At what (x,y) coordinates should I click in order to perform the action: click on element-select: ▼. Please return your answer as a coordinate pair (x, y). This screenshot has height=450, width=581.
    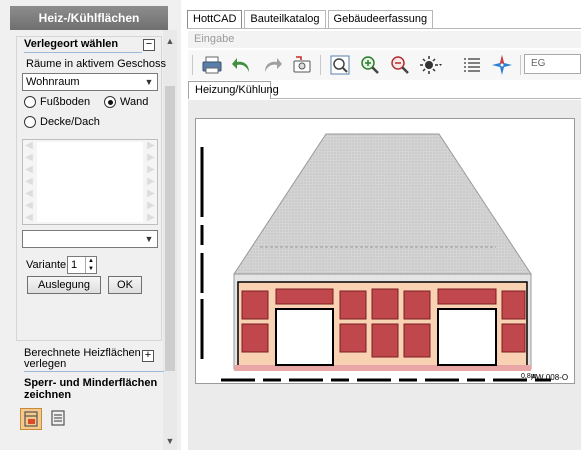
    Looking at the image, I should click on (90, 239).